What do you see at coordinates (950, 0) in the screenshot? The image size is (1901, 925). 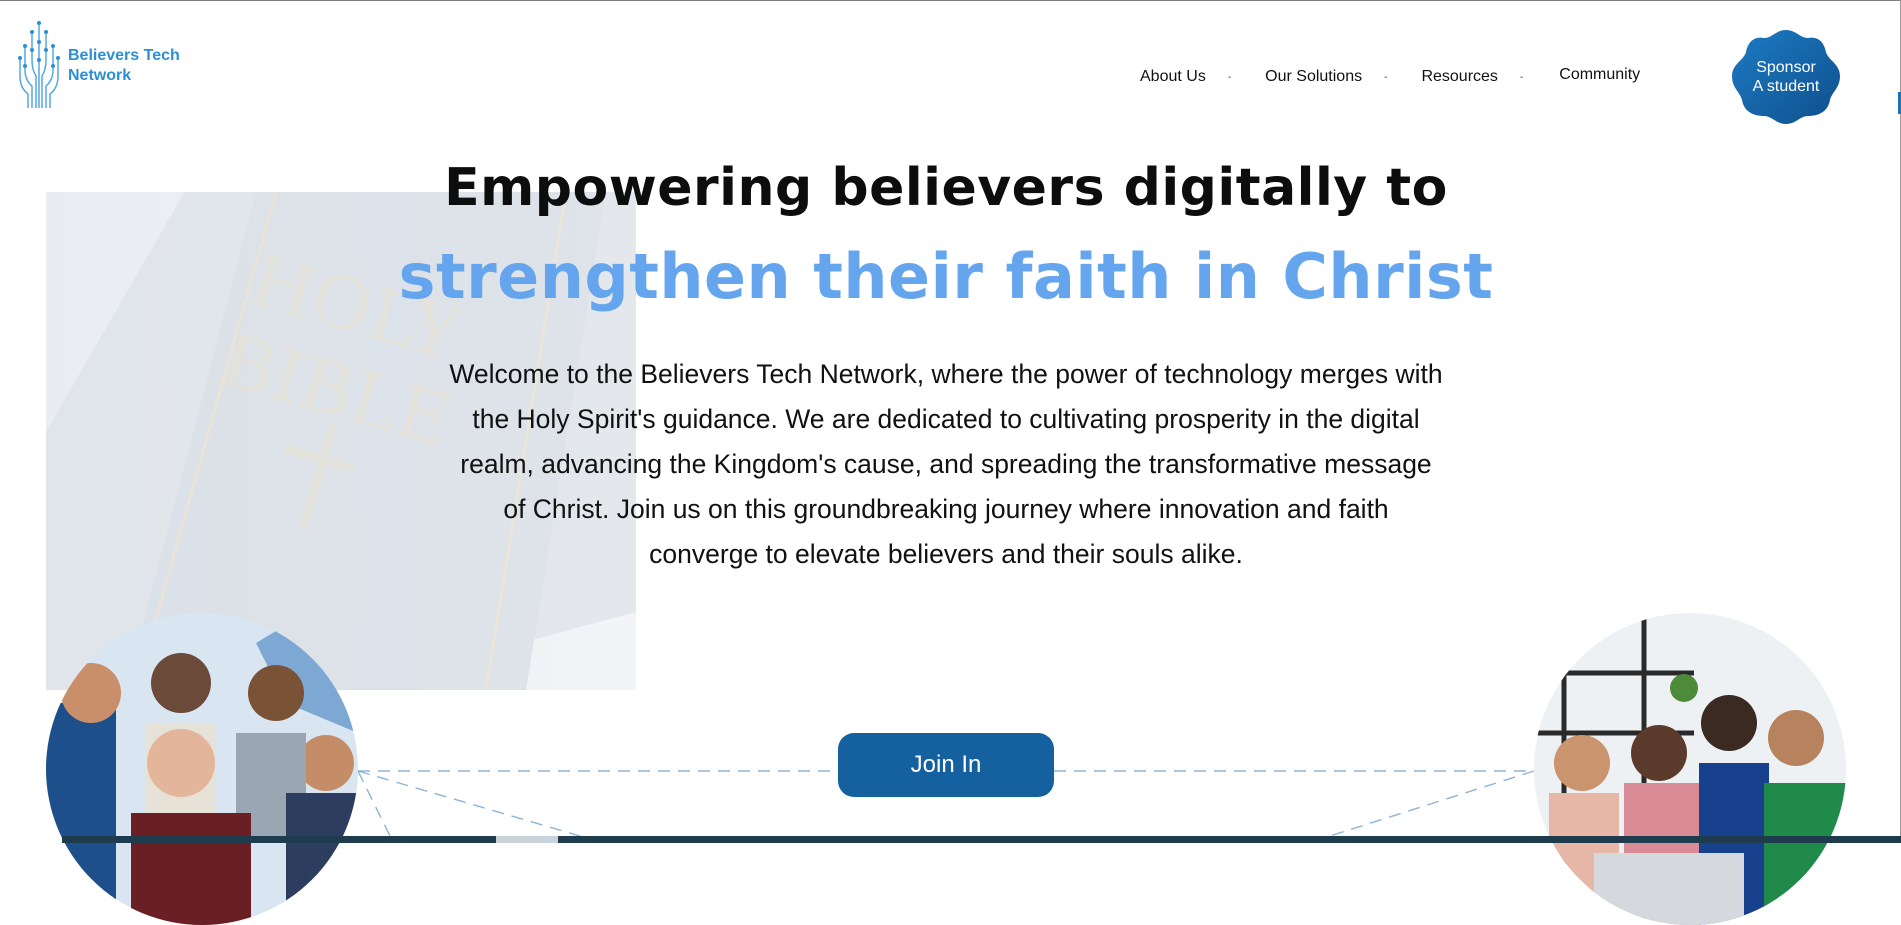 I see `window-top-border` at bounding box center [950, 0].